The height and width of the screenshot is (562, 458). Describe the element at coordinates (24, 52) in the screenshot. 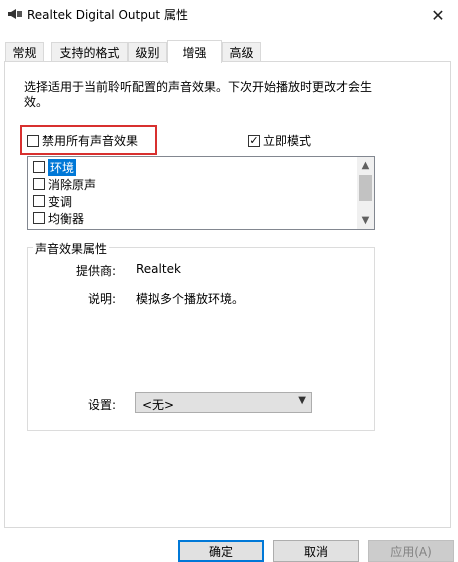

I see `tab-general: 常规` at that location.